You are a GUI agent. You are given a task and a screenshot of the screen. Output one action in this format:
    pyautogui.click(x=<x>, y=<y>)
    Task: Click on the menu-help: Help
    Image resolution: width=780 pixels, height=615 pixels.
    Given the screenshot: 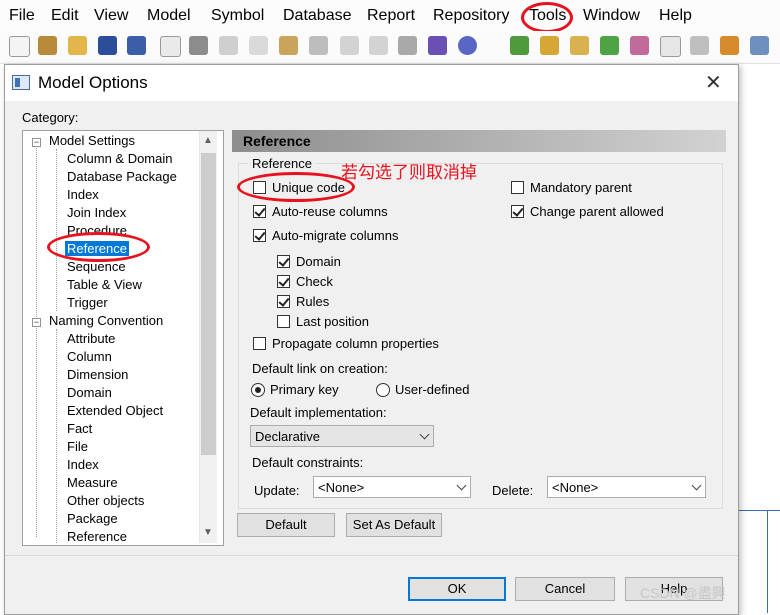 What is the action you would take?
    pyautogui.click(x=675, y=16)
    